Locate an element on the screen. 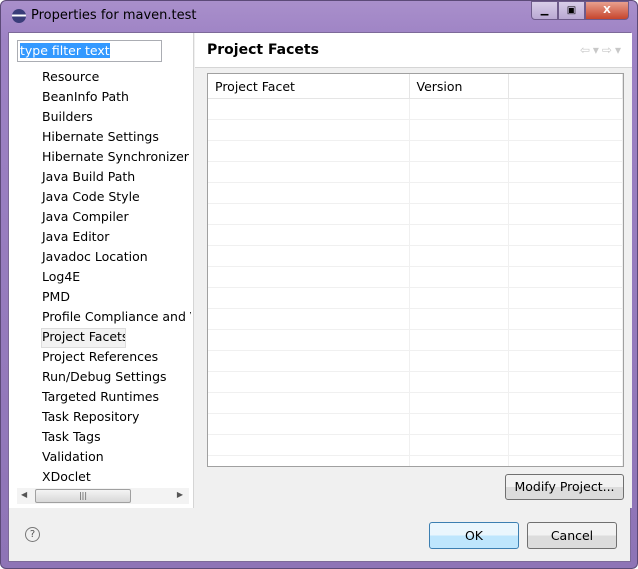 This screenshot has width=638, height=569. tree-item: Java Editor is located at coordinates (116, 238).